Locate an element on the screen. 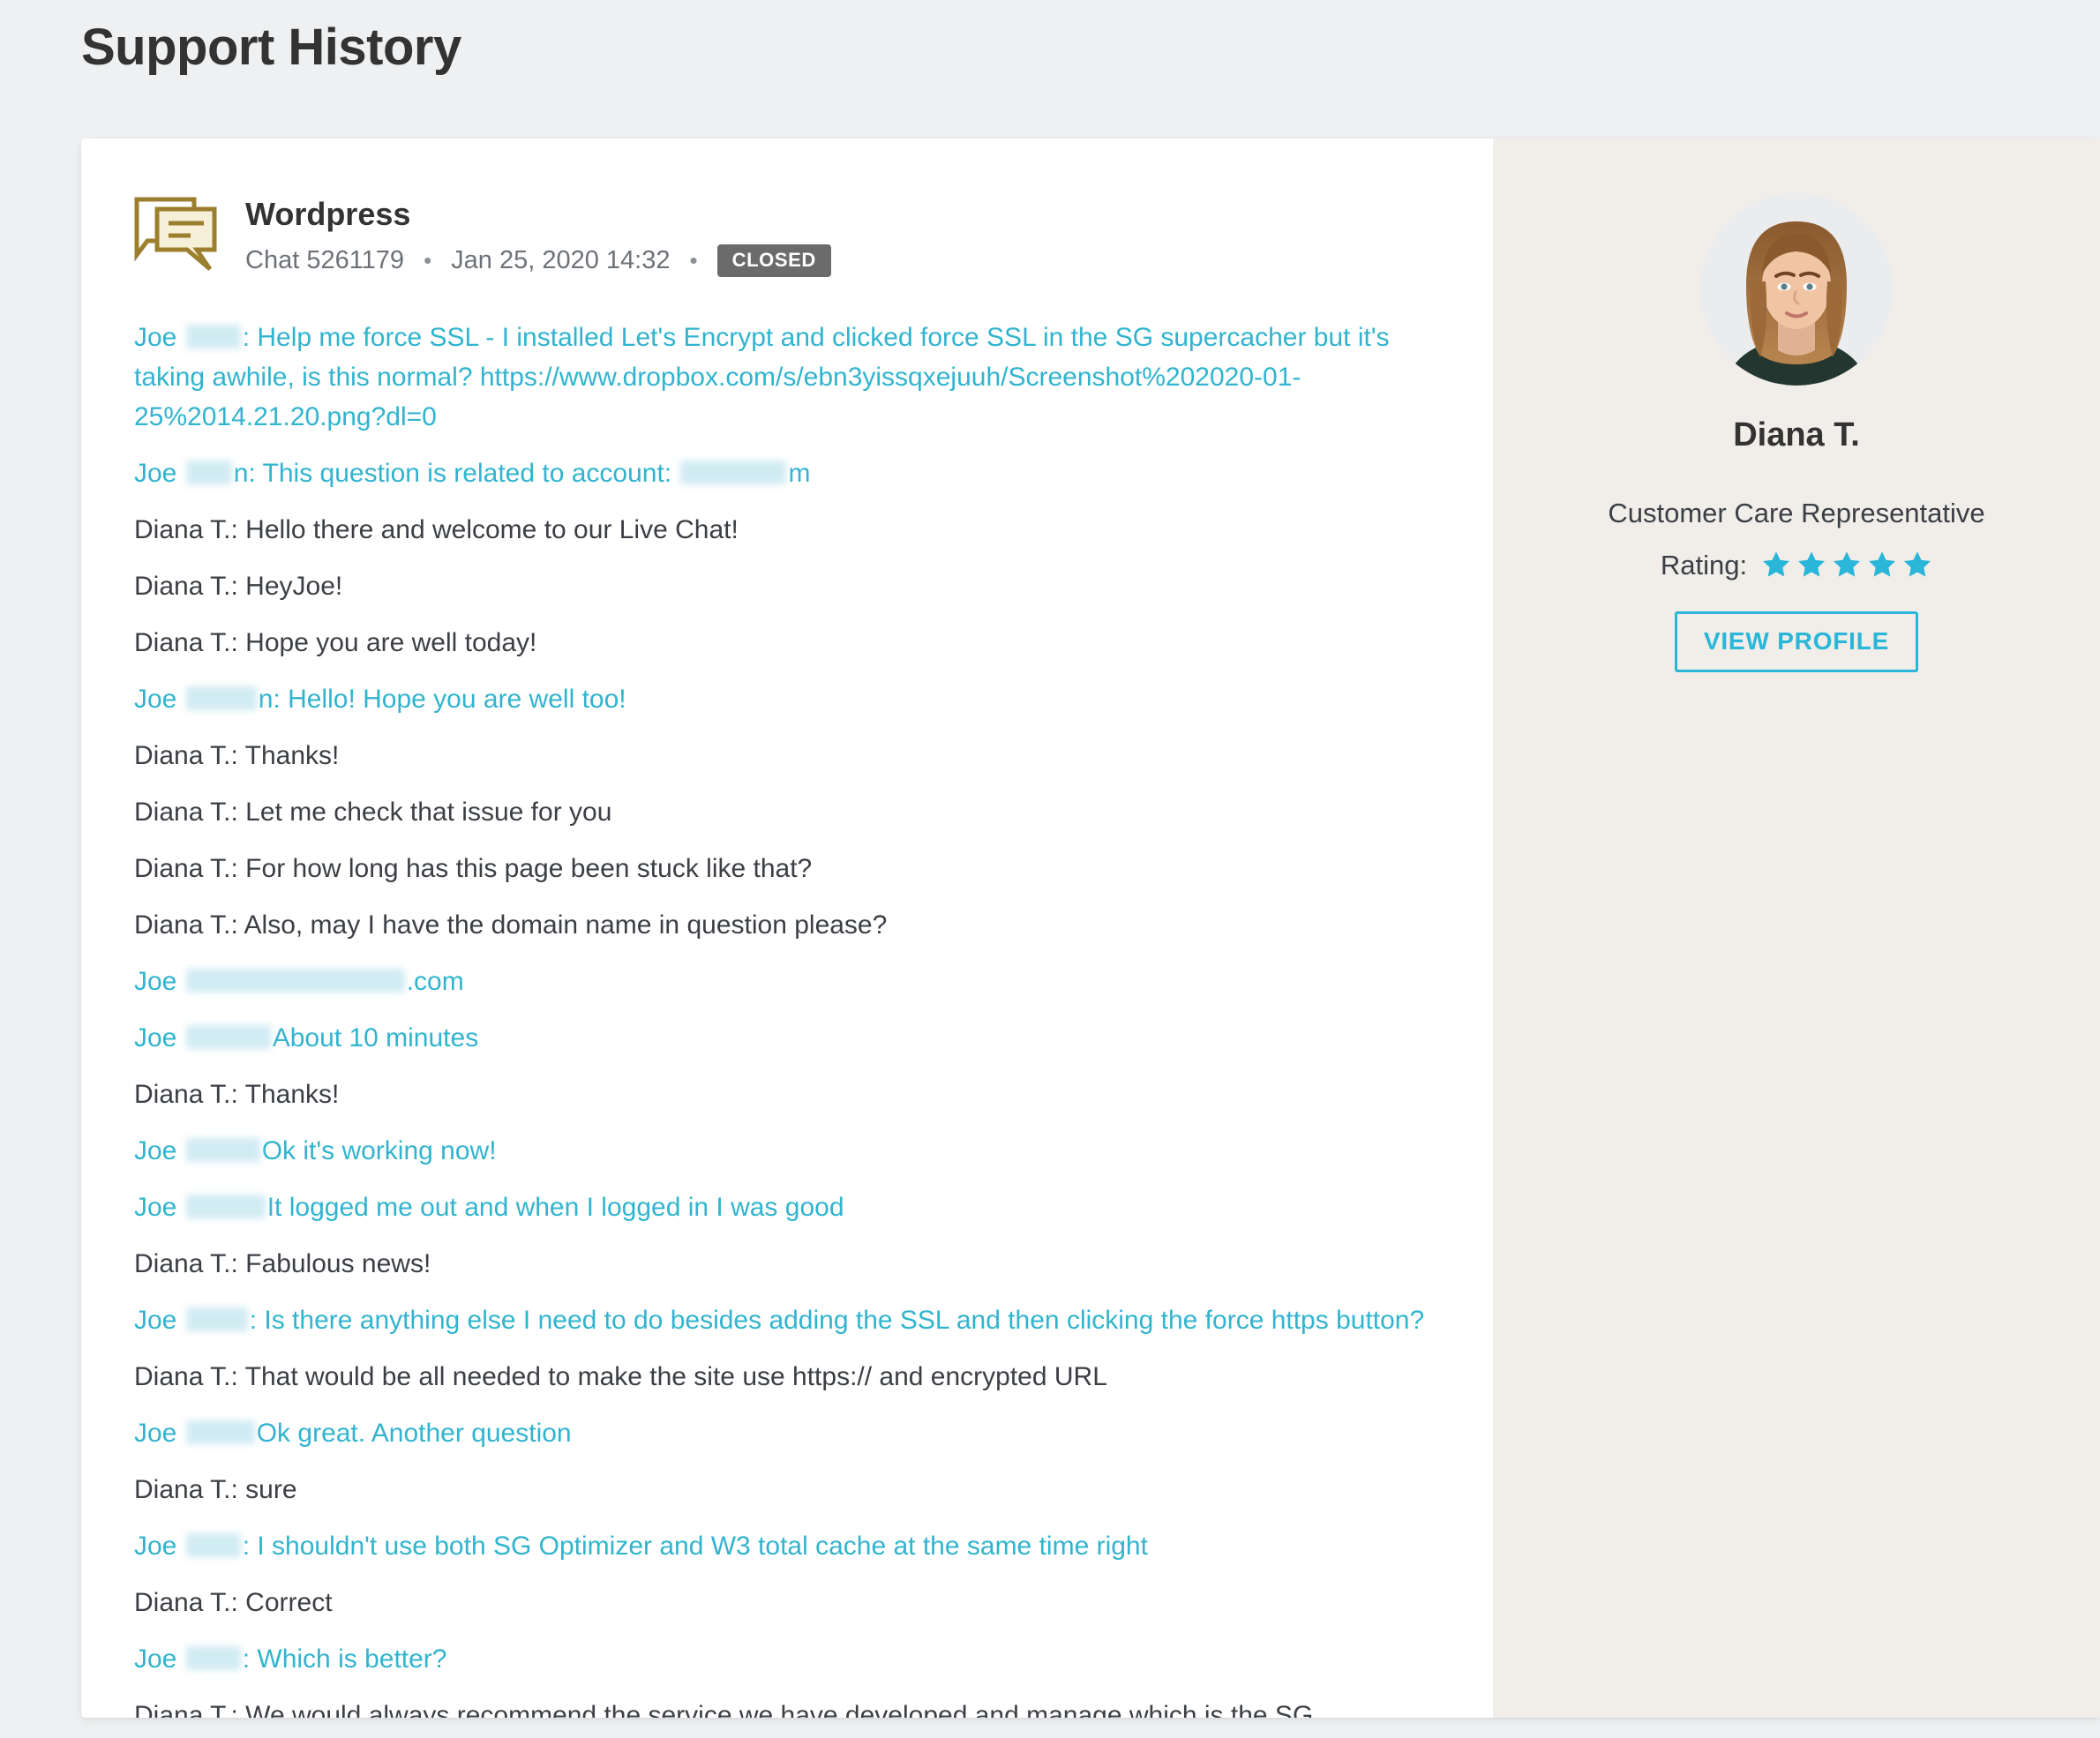  page-title: Support History is located at coordinates (271, 47).